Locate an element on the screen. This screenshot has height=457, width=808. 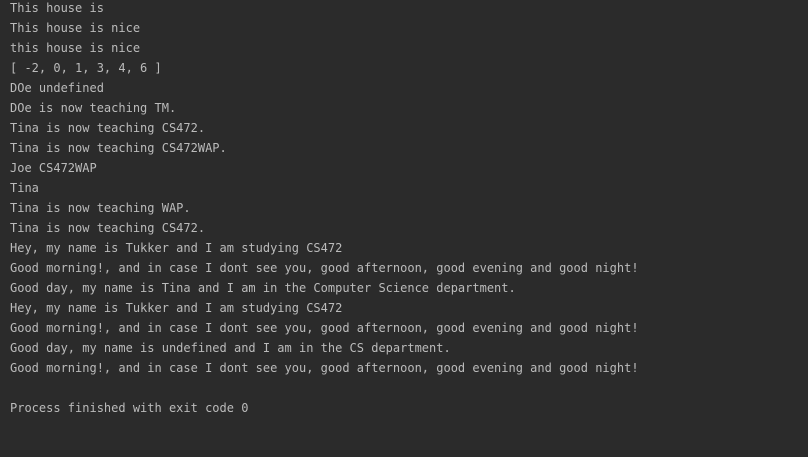
console-line: DOe is now teaching TM. is located at coordinates (93, 108).